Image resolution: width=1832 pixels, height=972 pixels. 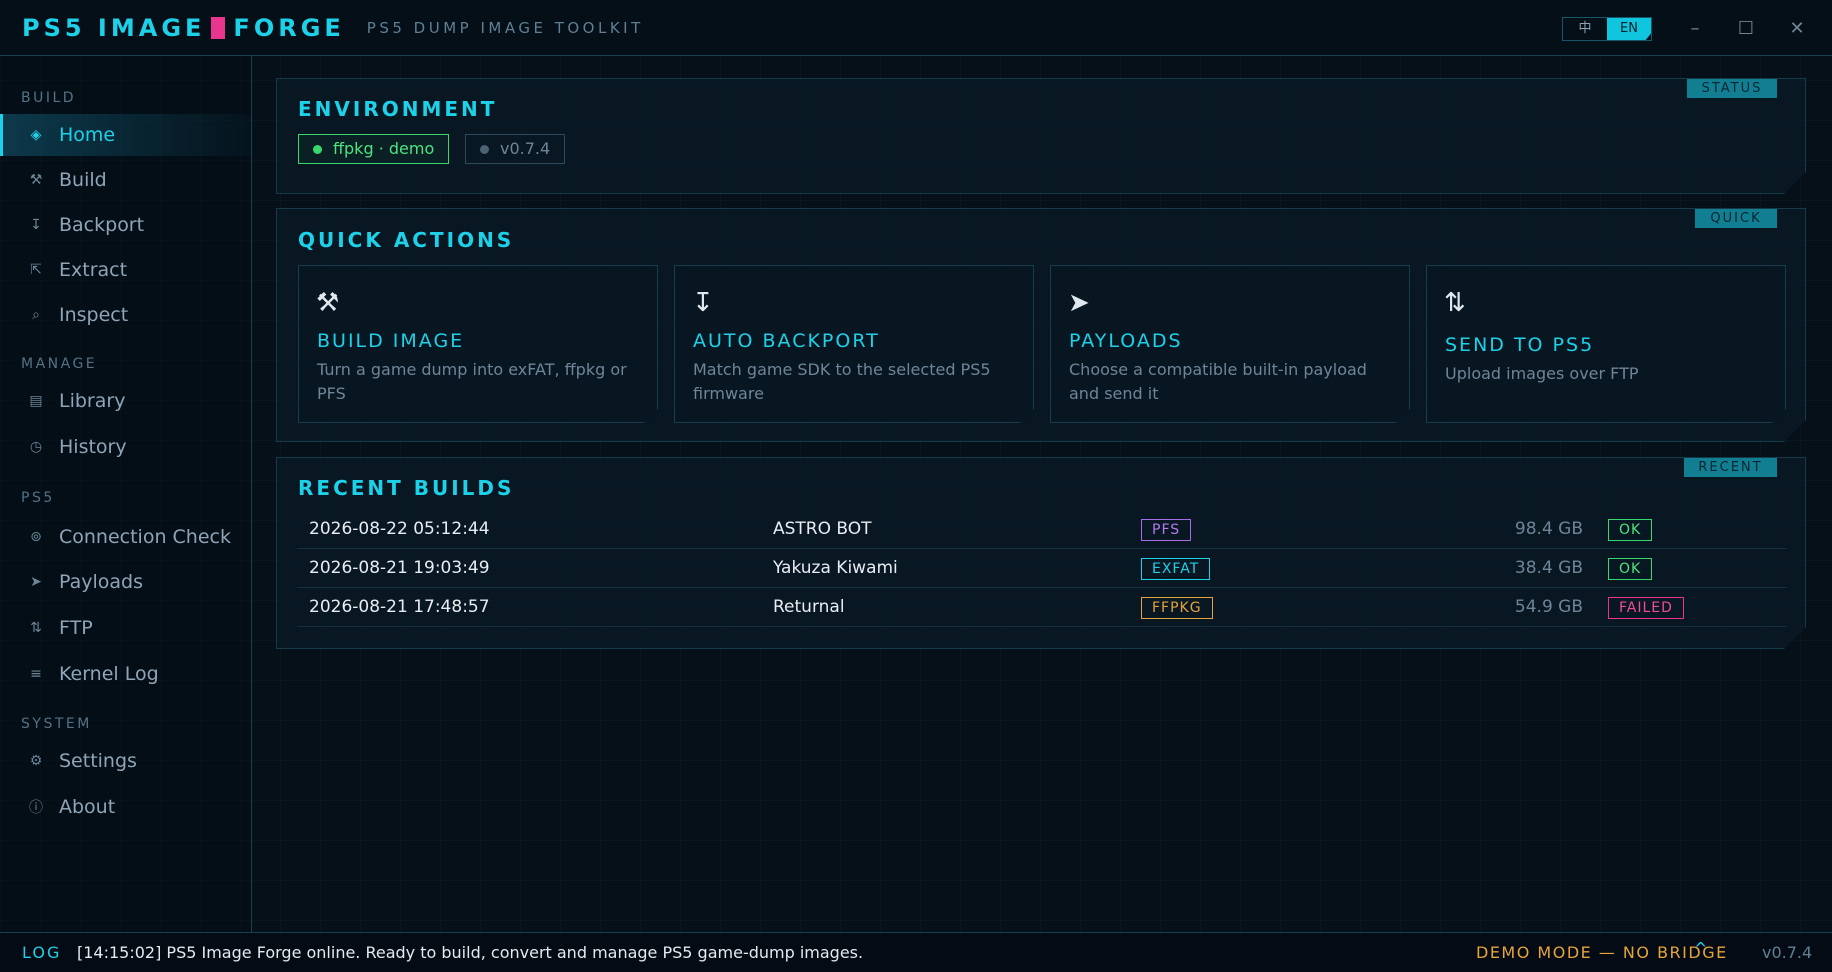 I want to click on sidebar-item-label: About, so click(x=87, y=807).